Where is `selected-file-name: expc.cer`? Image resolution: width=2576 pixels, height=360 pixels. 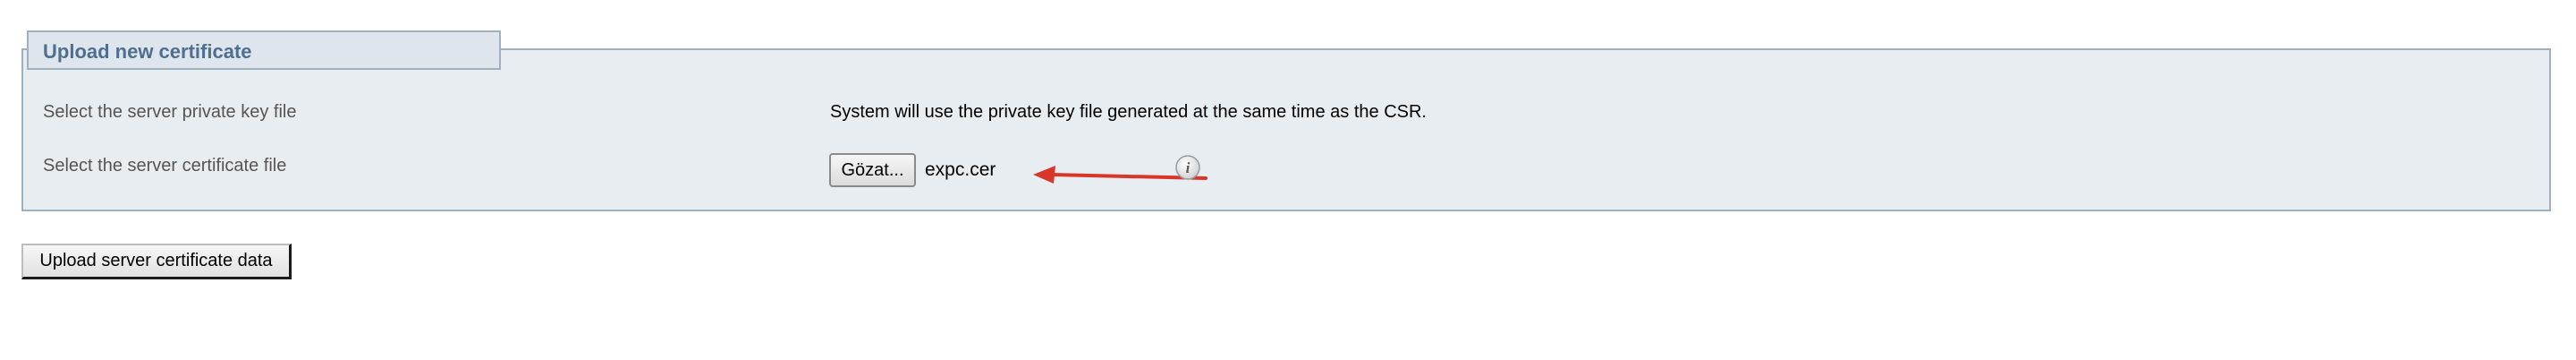 selected-file-name: expc.cer is located at coordinates (960, 169).